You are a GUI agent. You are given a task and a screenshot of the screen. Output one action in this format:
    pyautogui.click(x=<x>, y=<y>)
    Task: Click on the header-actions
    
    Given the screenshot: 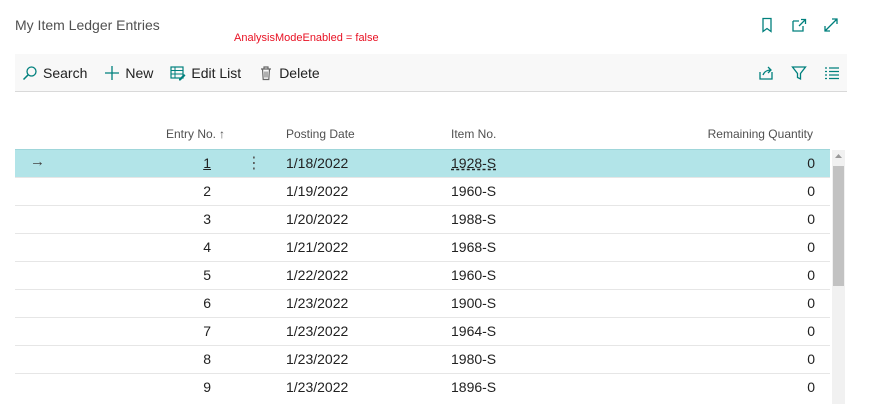 What is the action you would take?
    pyautogui.click(x=799, y=25)
    